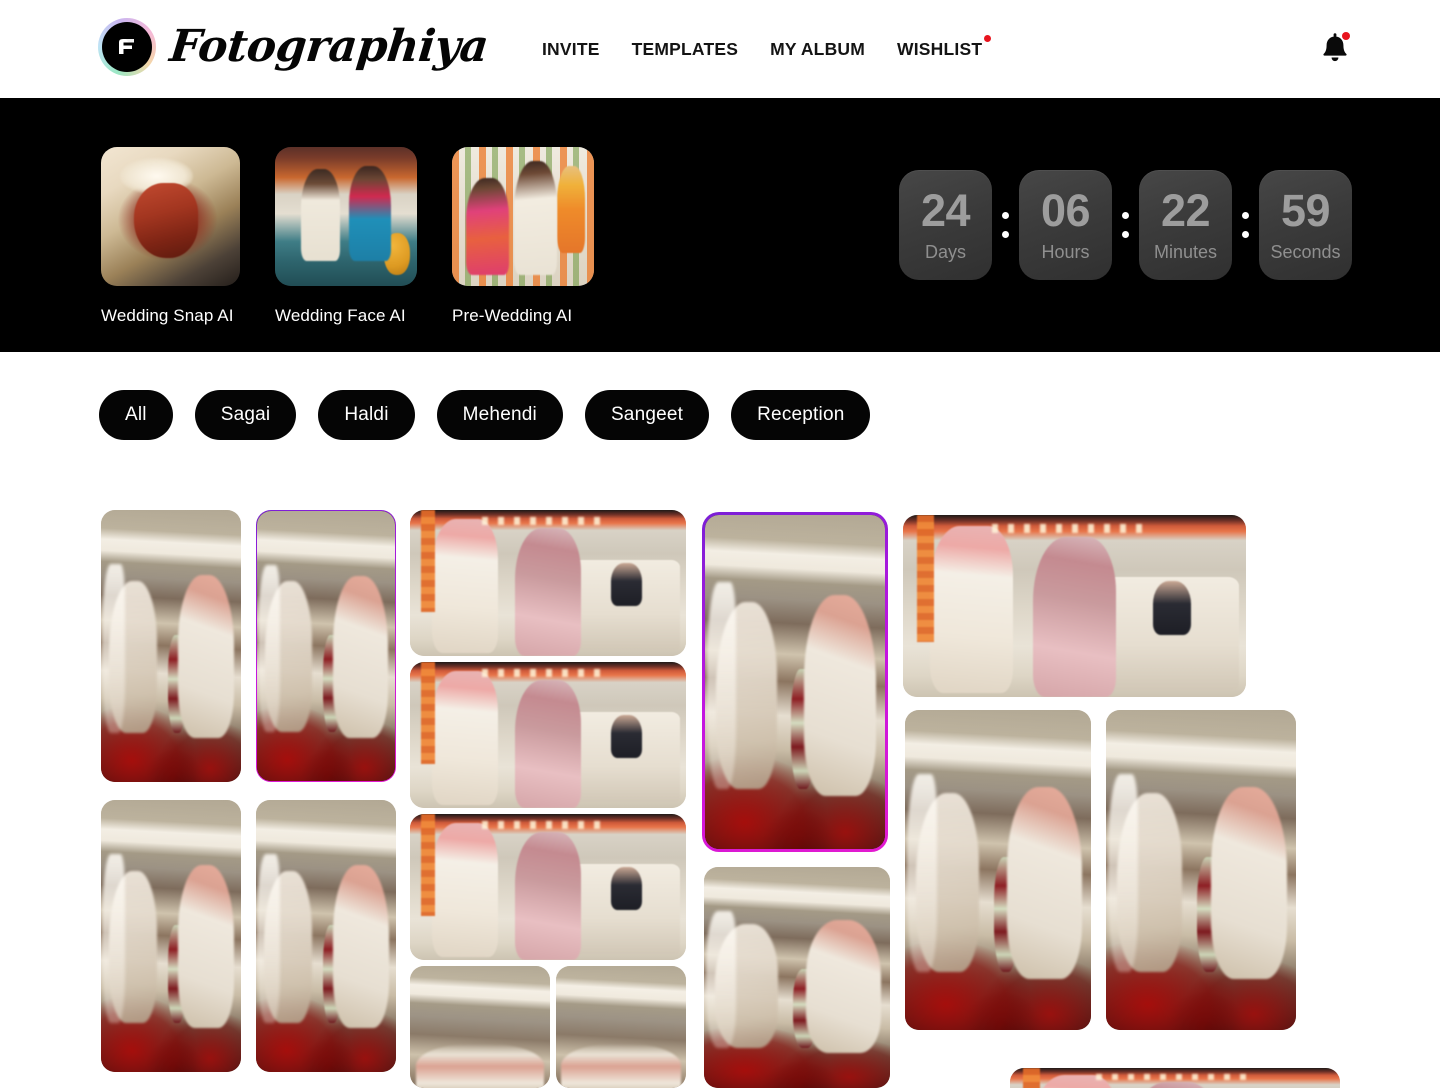 This screenshot has height=1088, width=1440. What do you see at coordinates (329, 46) in the screenshot?
I see `brand-name: Fotographiya` at bounding box center [329, 46].